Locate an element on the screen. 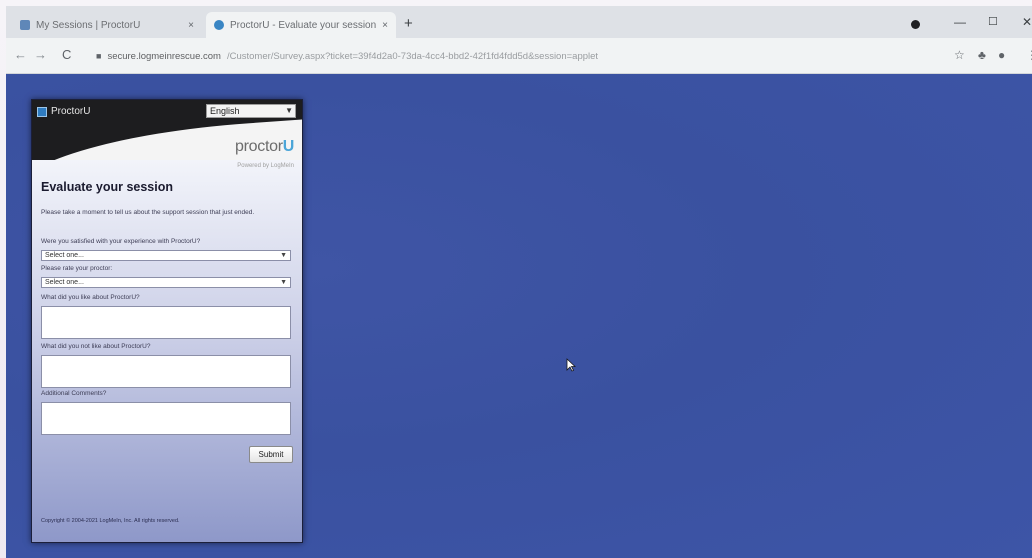 The height and width of the screenshot is (558, 1032). comments-textarea is located at coordinates (166, 418).